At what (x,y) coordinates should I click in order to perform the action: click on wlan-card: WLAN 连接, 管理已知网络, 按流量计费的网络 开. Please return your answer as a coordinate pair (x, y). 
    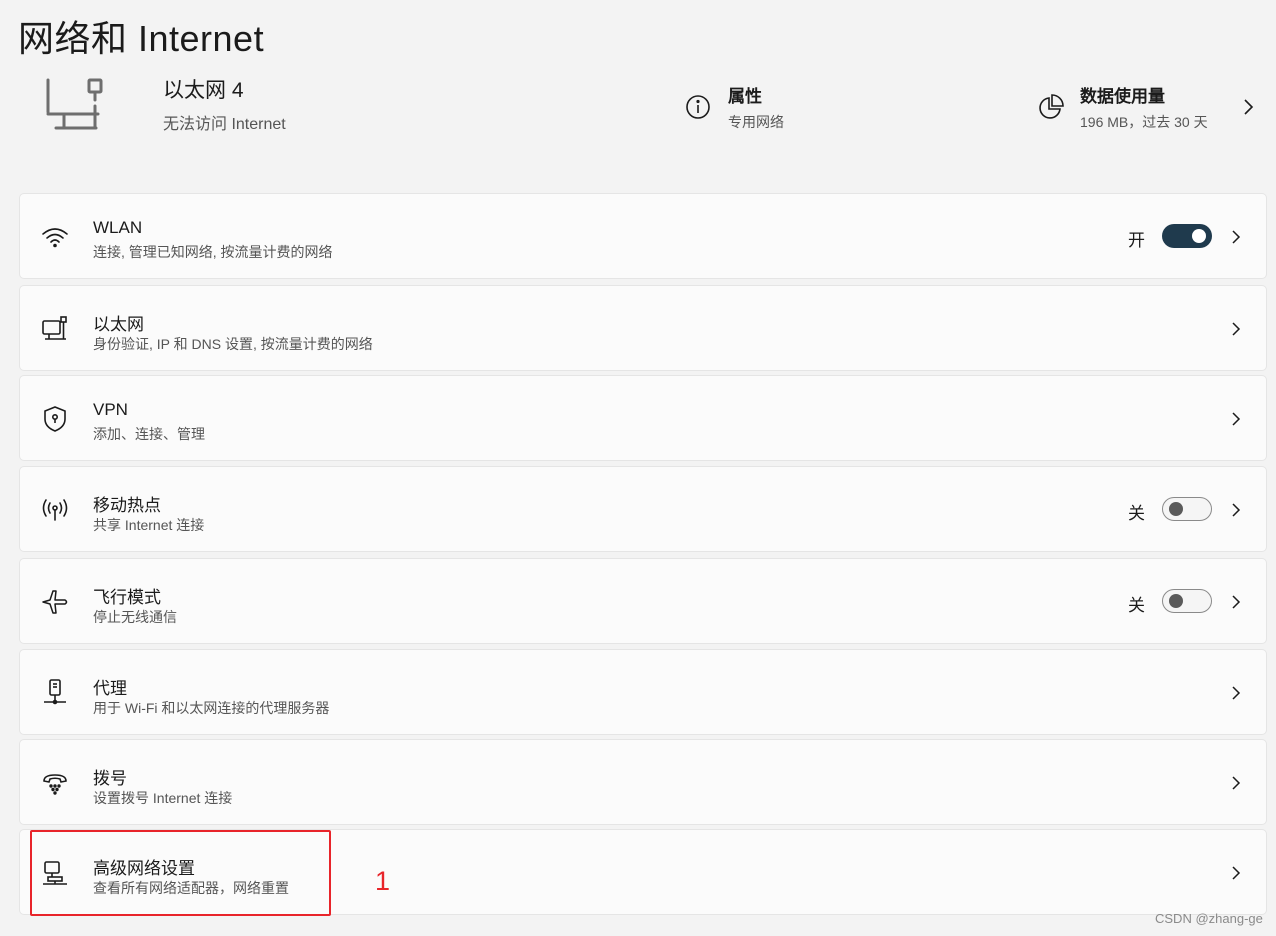
    Looking at the image, I should click on (643, 236).